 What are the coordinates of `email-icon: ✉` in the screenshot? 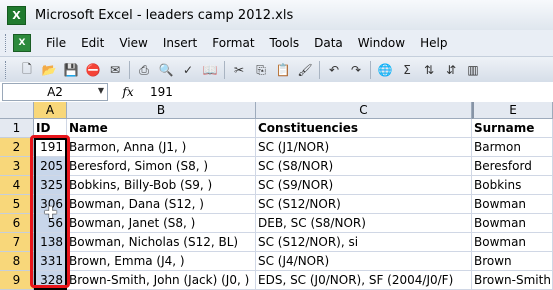 It's located at (115, 70).